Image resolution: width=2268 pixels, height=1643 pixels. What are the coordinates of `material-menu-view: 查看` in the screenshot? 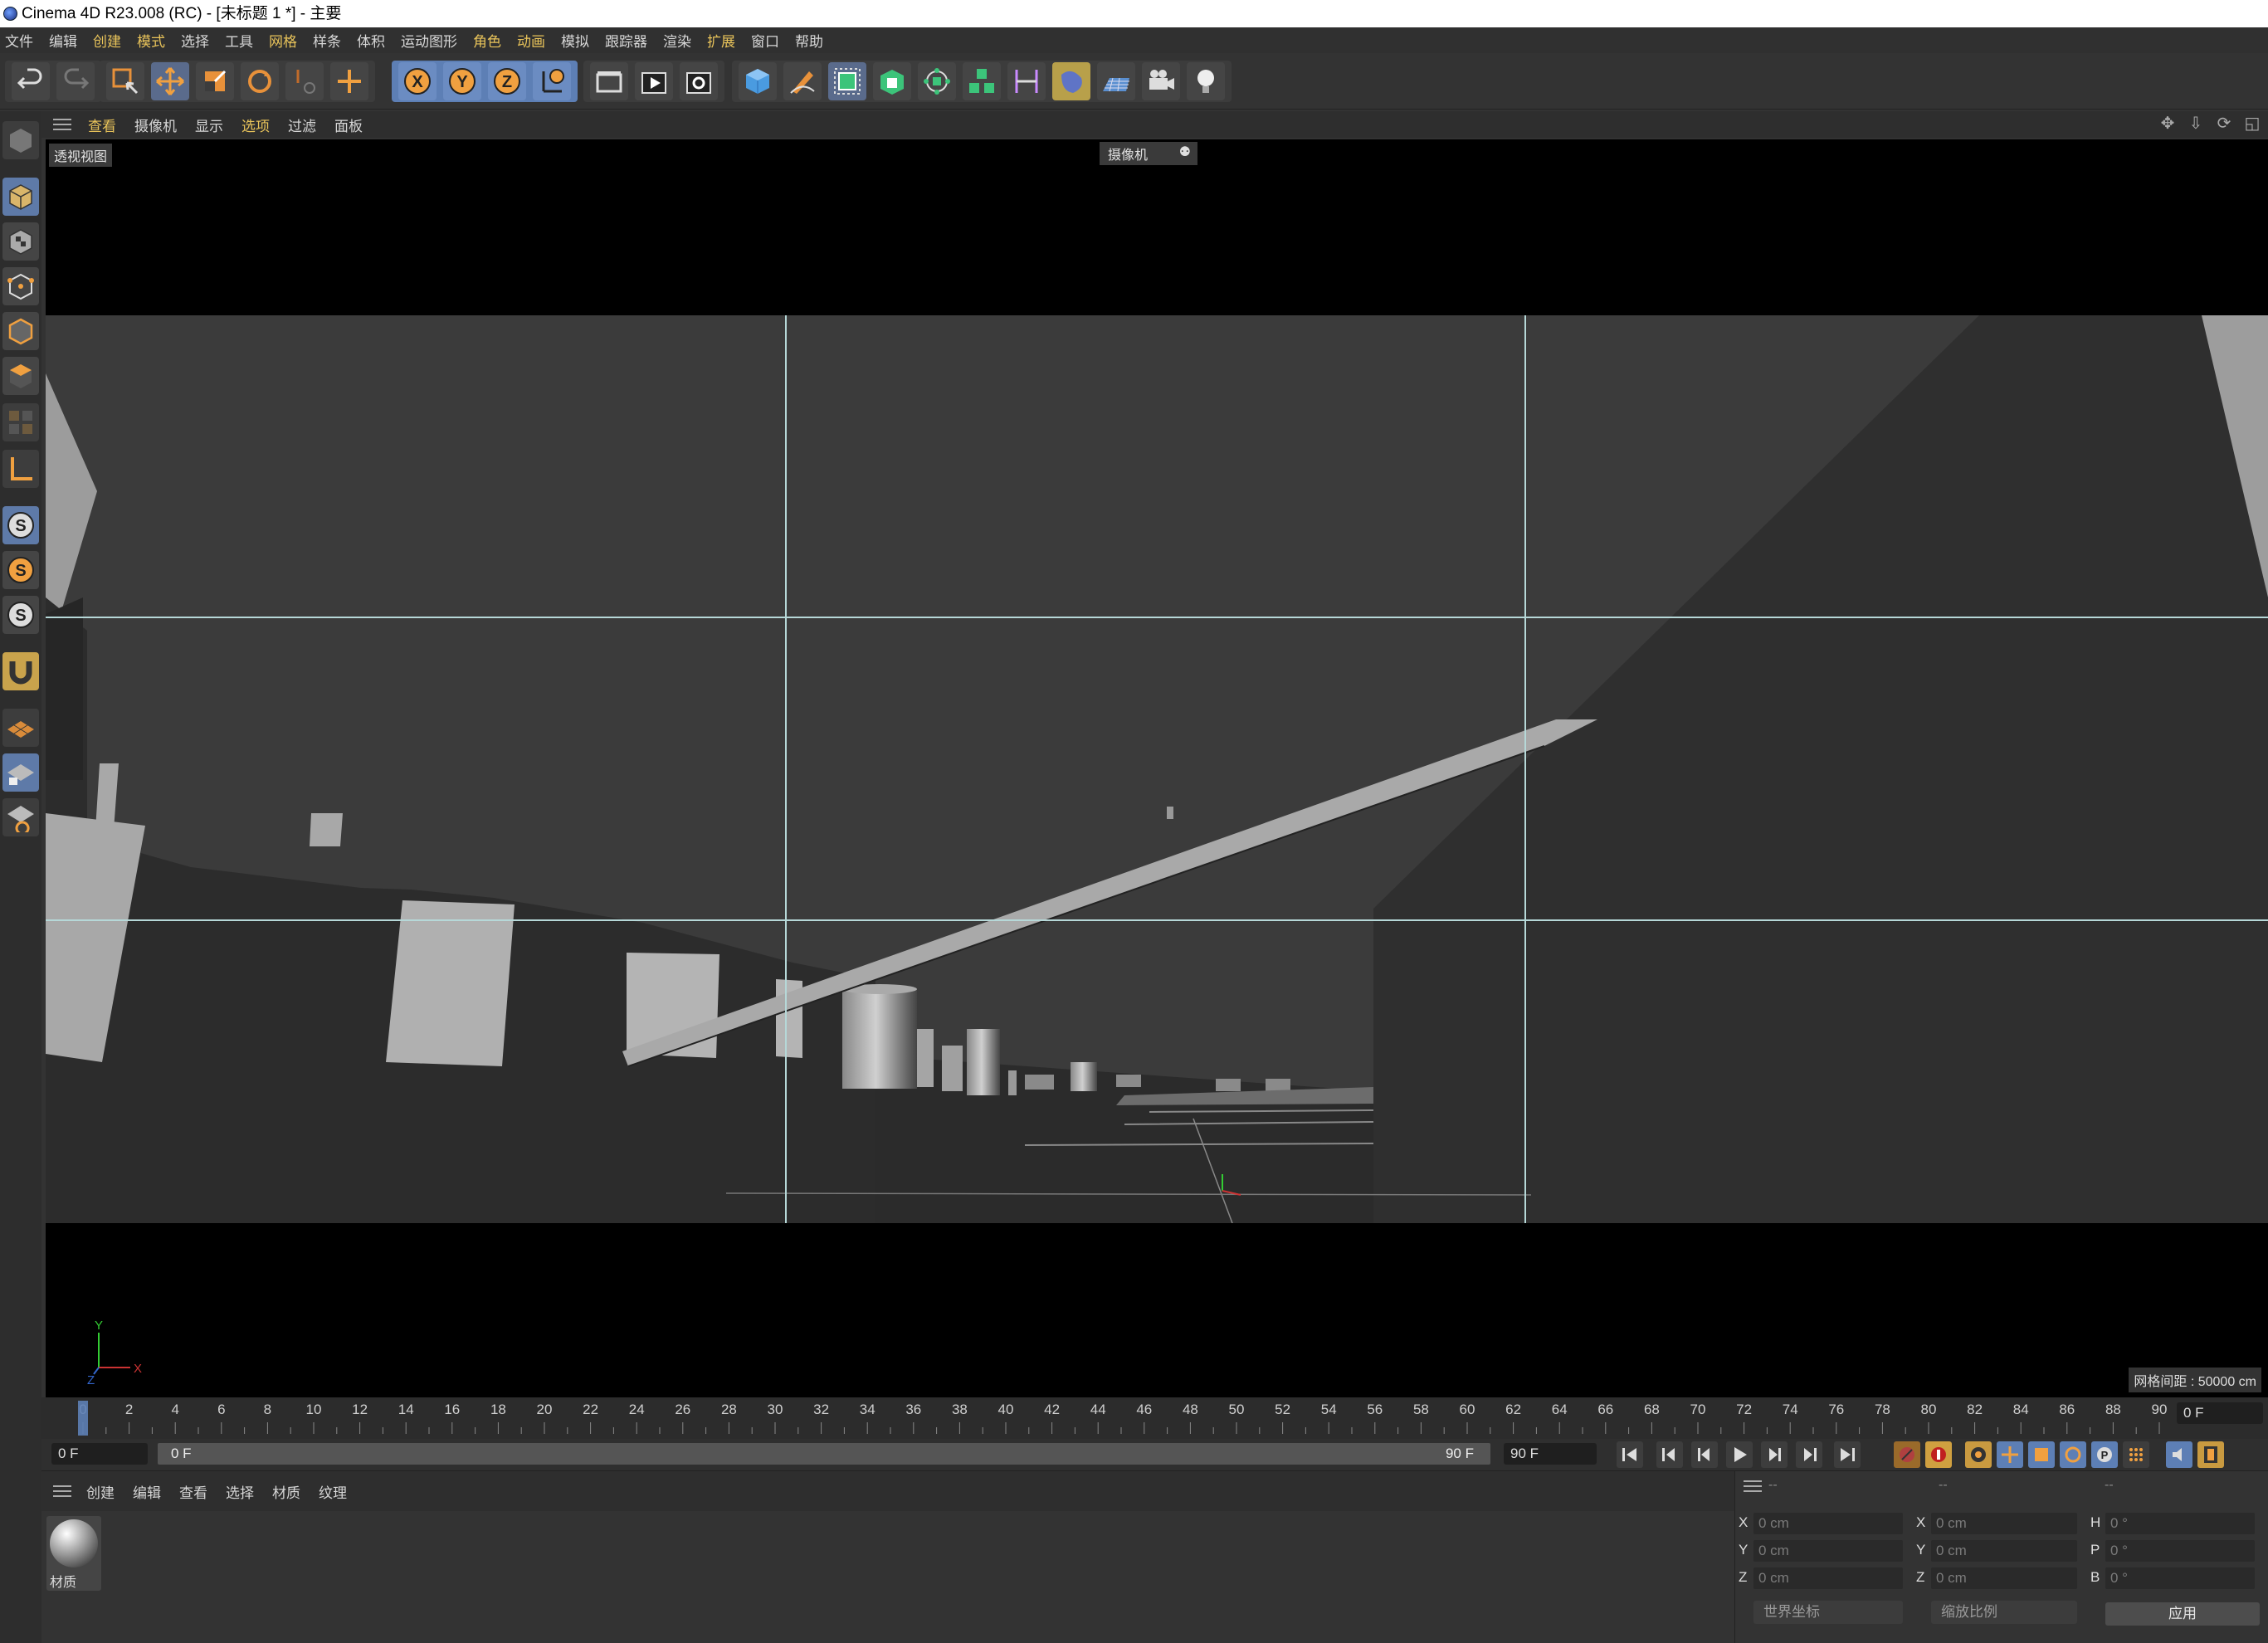 It's located at (193, 1491).